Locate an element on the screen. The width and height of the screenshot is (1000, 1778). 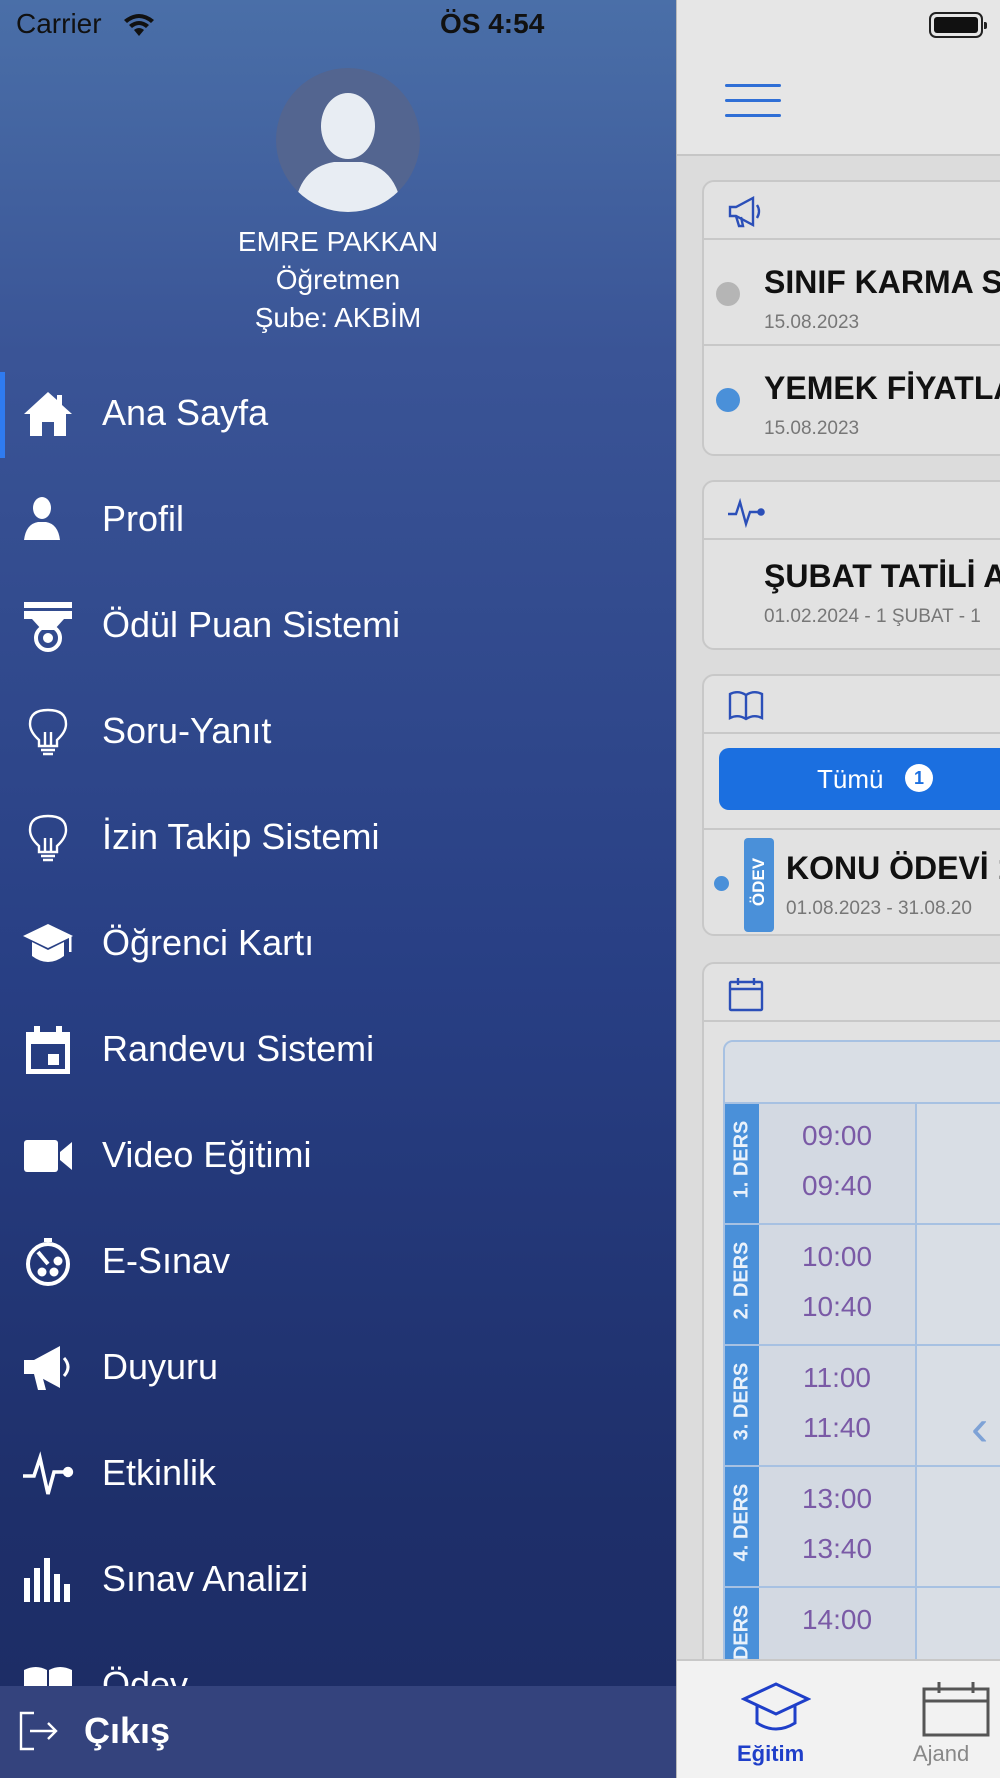
menu-label: İzin Takip Sistemi is located at coordinates (241, 836).